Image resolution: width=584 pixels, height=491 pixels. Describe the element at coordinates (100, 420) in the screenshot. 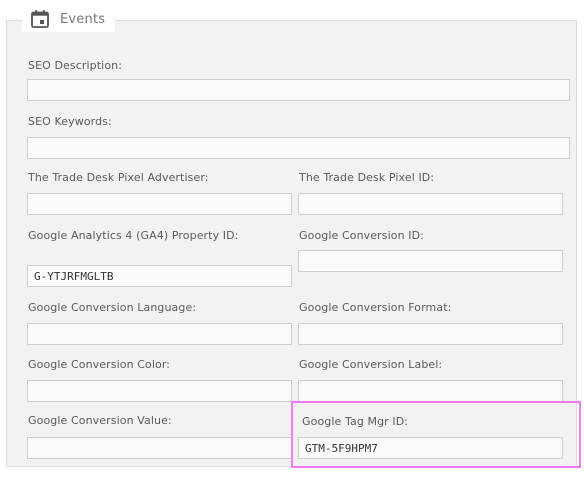

I see `google-conversion-value-label: Google Conversion Value:` at that location.